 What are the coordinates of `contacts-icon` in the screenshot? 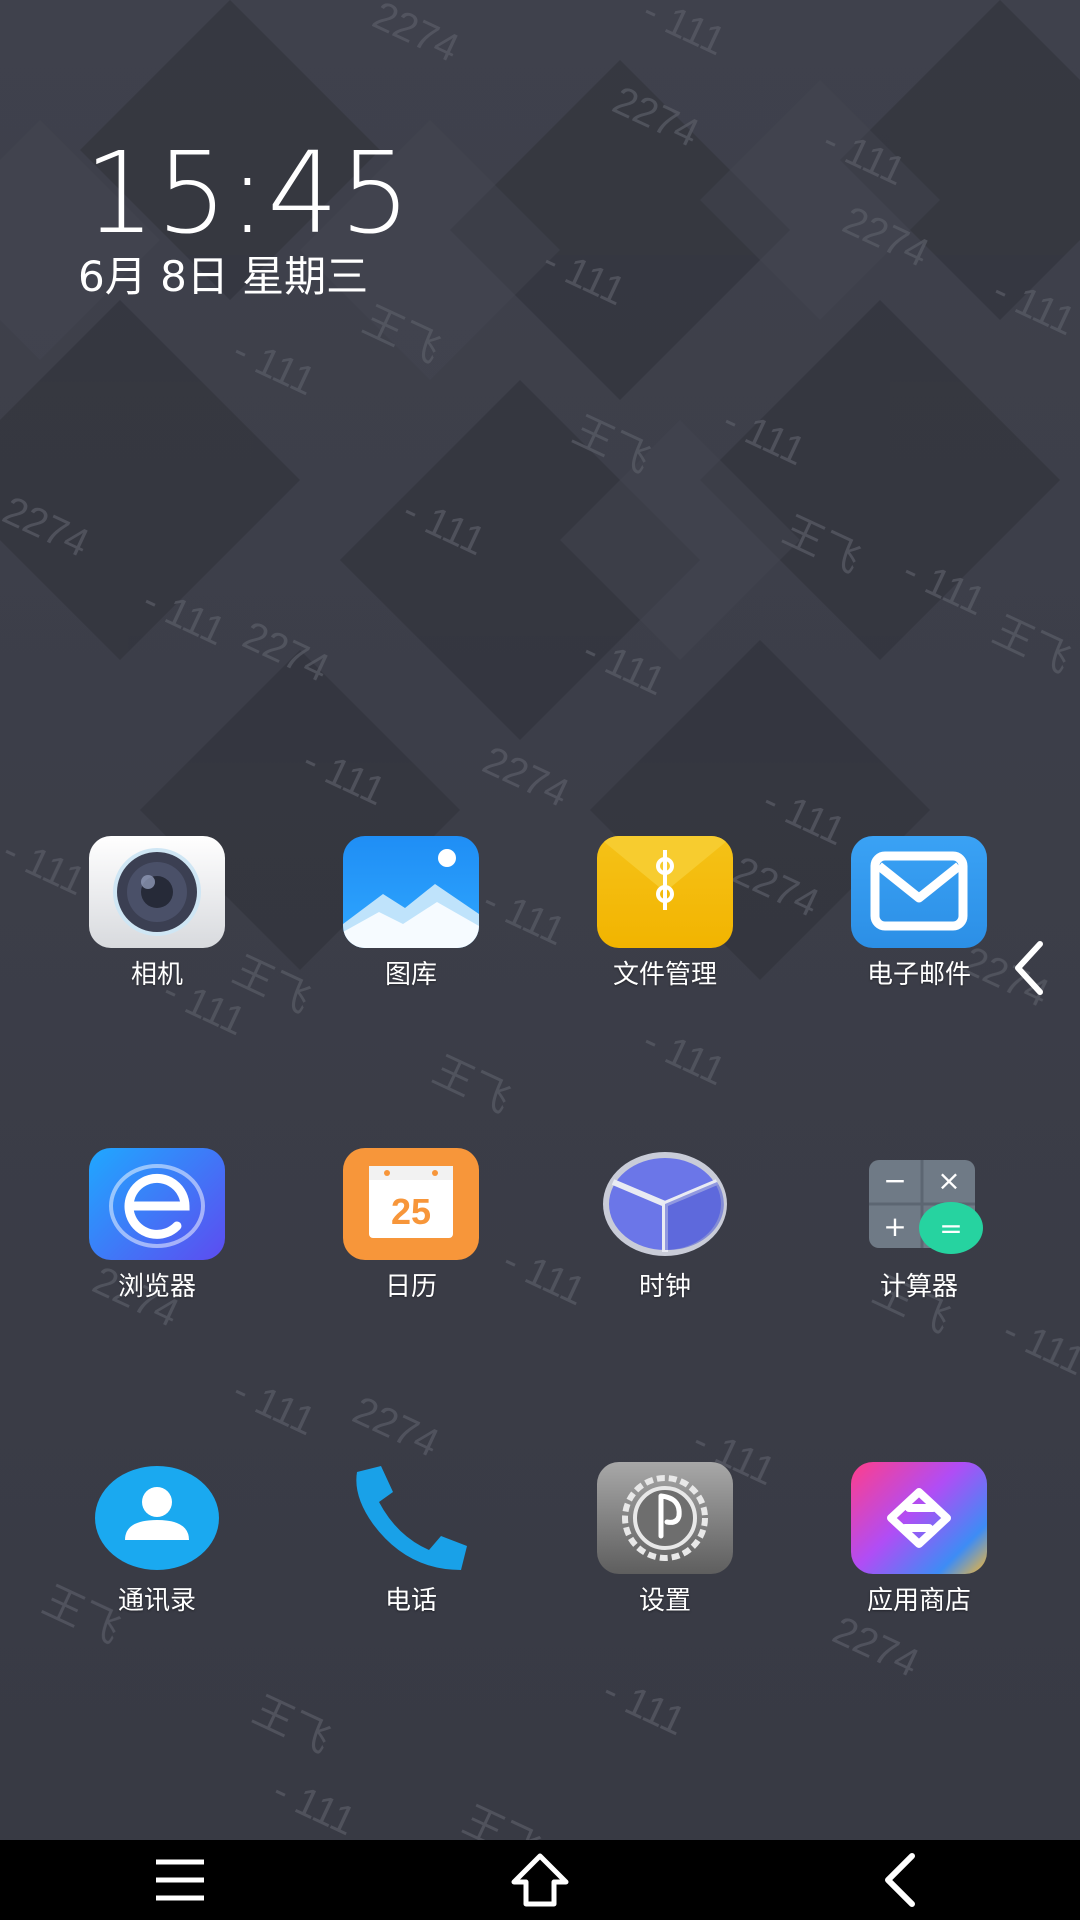 It's located at (157, 1518).